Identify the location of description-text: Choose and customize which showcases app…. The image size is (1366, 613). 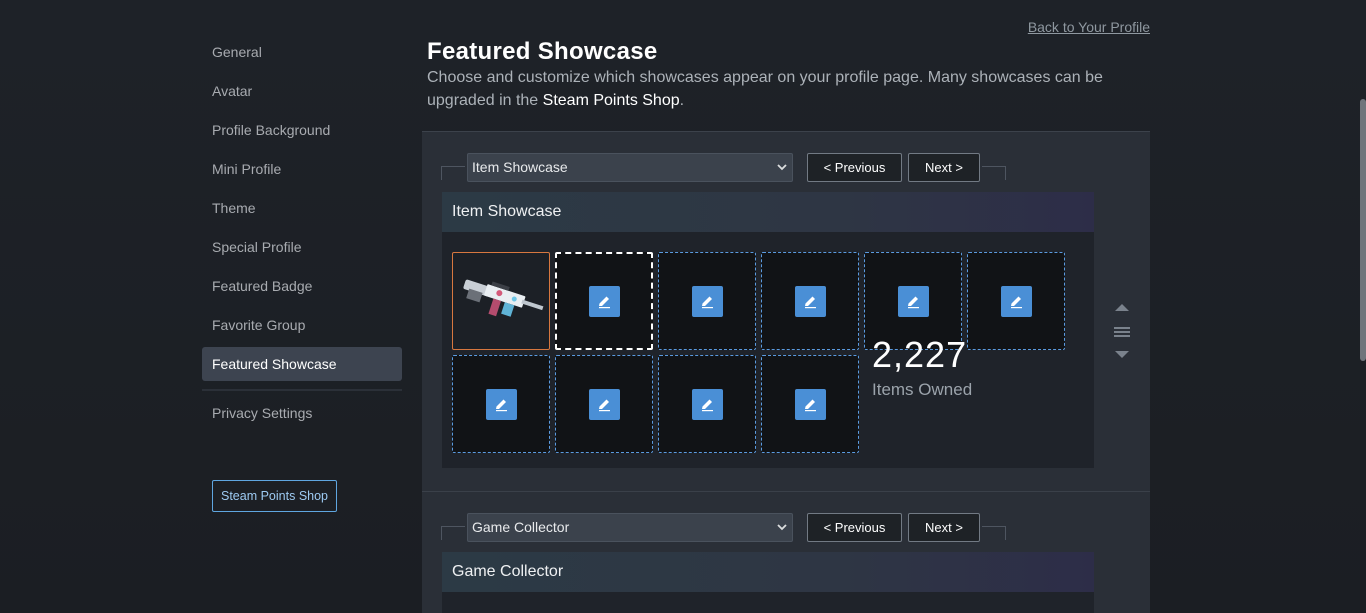
(765, 89).